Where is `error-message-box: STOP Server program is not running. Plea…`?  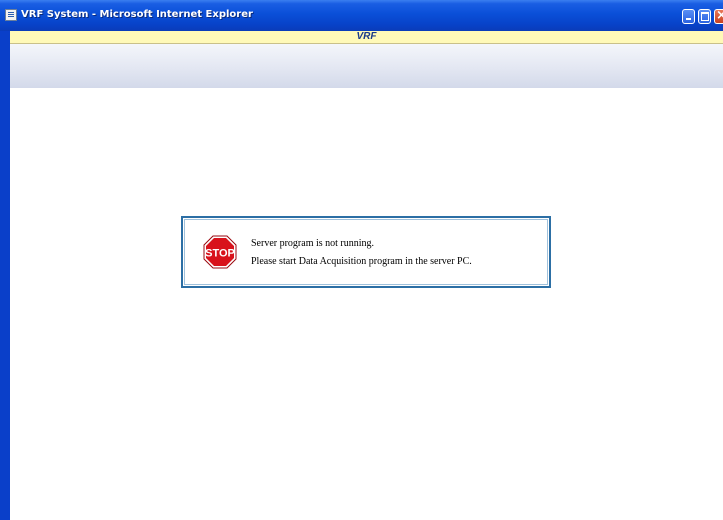
error-message-box: STOP Server program is not running. Plea… is located at coordinates (366, 252).